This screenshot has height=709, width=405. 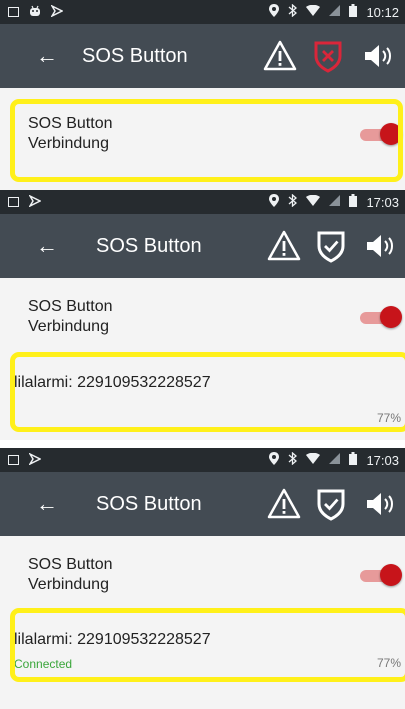 What do you see at coordinates (382, 12) in the screenshot?
I see `status-time: 10:12` at bounding box center [382, 12].